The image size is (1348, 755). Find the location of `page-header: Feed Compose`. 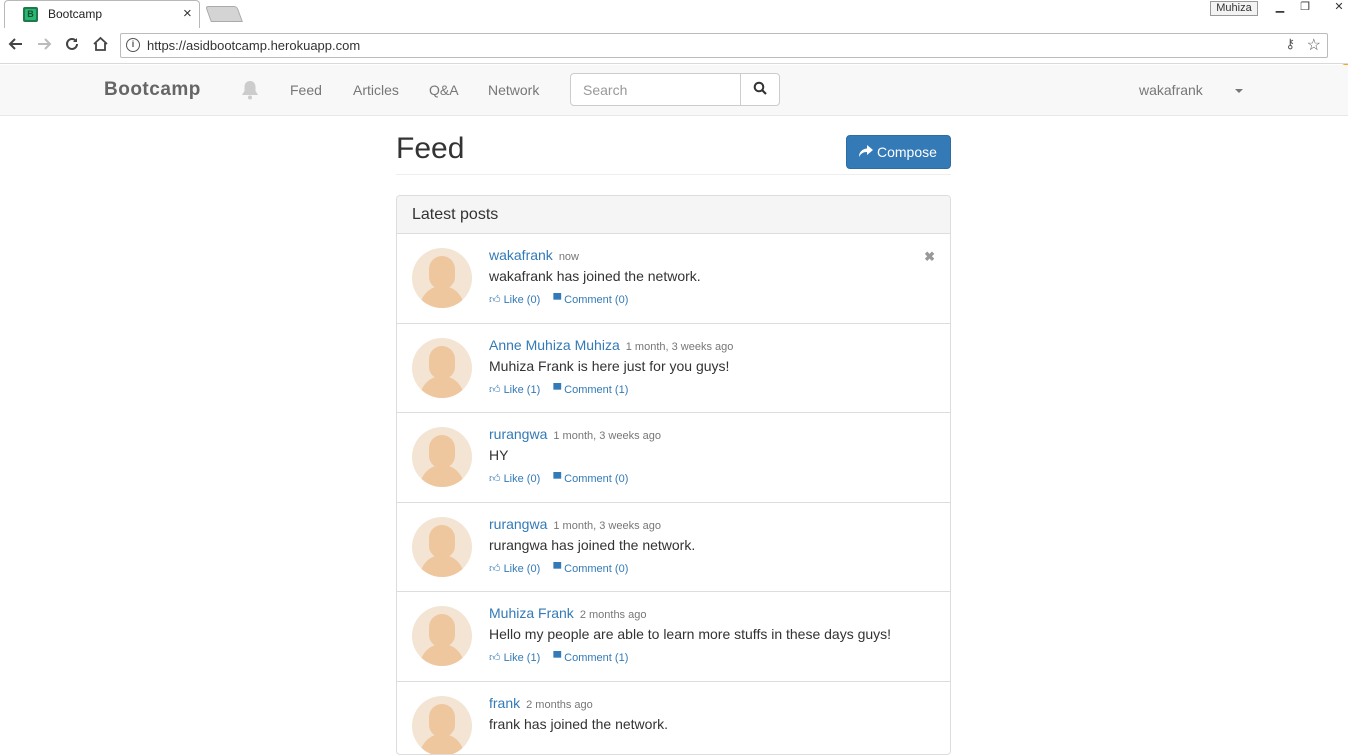

page-header: Feed Compose is located at coordinates (673, 152).